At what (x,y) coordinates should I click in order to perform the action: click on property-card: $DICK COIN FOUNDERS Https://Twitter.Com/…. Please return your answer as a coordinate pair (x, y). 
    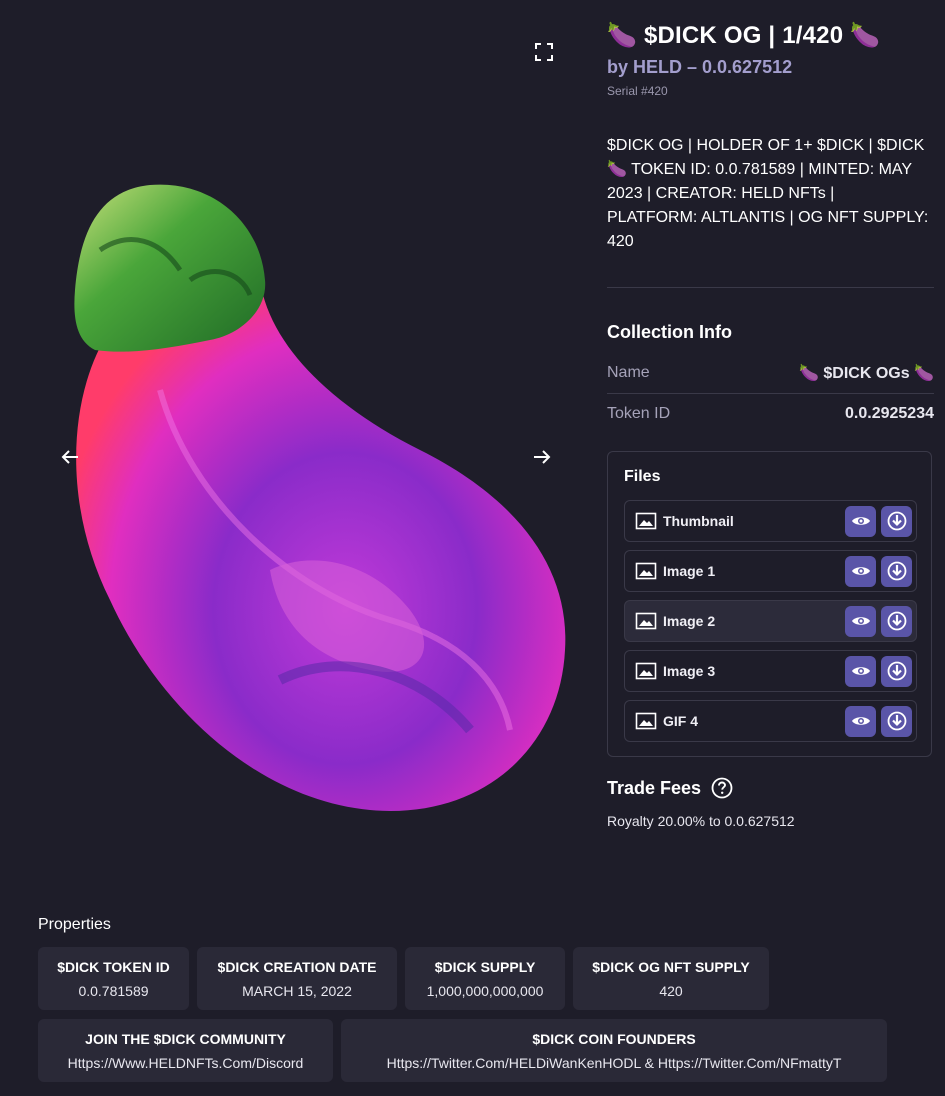
    Looking at the image, I should click on (614, 1050).